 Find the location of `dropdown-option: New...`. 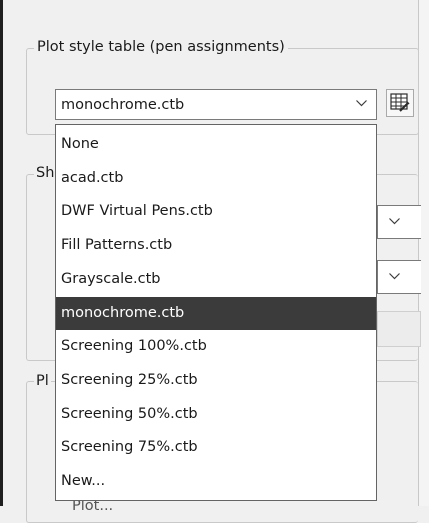

dropdown-option: New... is located at coordinates (216, 482).